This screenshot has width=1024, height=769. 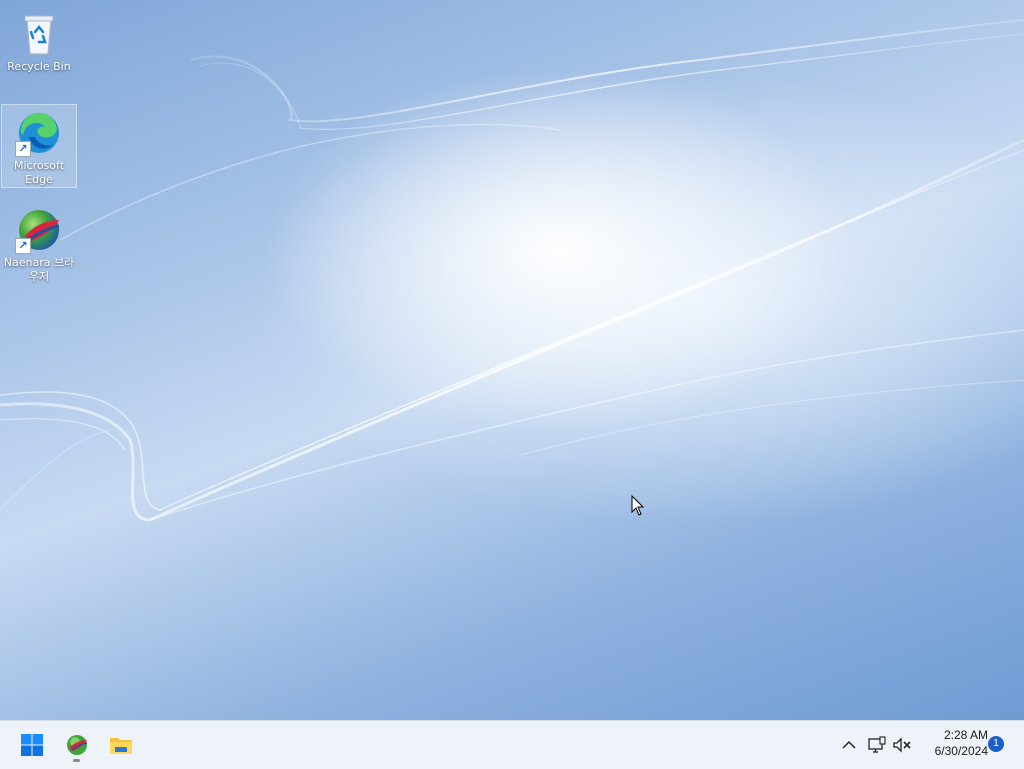 What do you see at coordinates (638, 505) in the screenshot?
I see `mouse-cursor-icon` at bounding box center [638, 505].